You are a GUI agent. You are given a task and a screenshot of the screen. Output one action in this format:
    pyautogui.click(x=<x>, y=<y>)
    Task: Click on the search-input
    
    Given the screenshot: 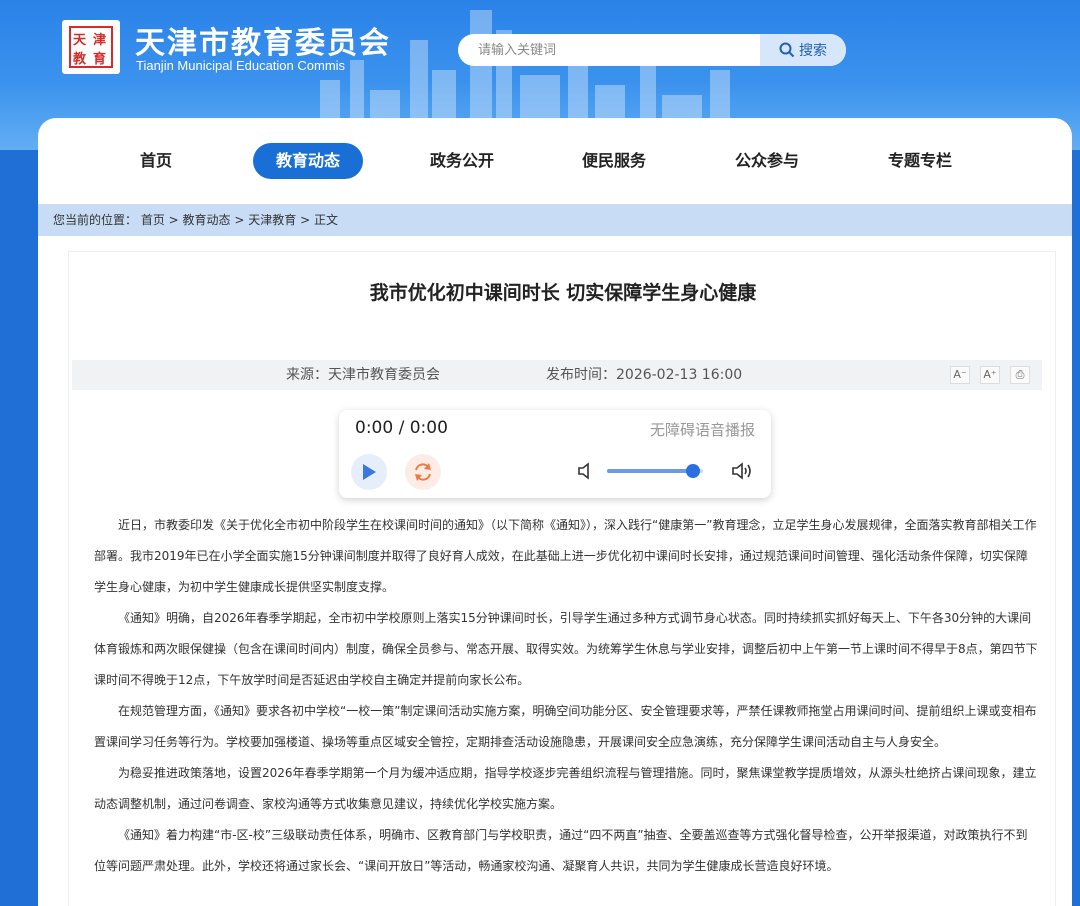 What is the action you would take?
    pyautogui.click(x=608, y=50)
    